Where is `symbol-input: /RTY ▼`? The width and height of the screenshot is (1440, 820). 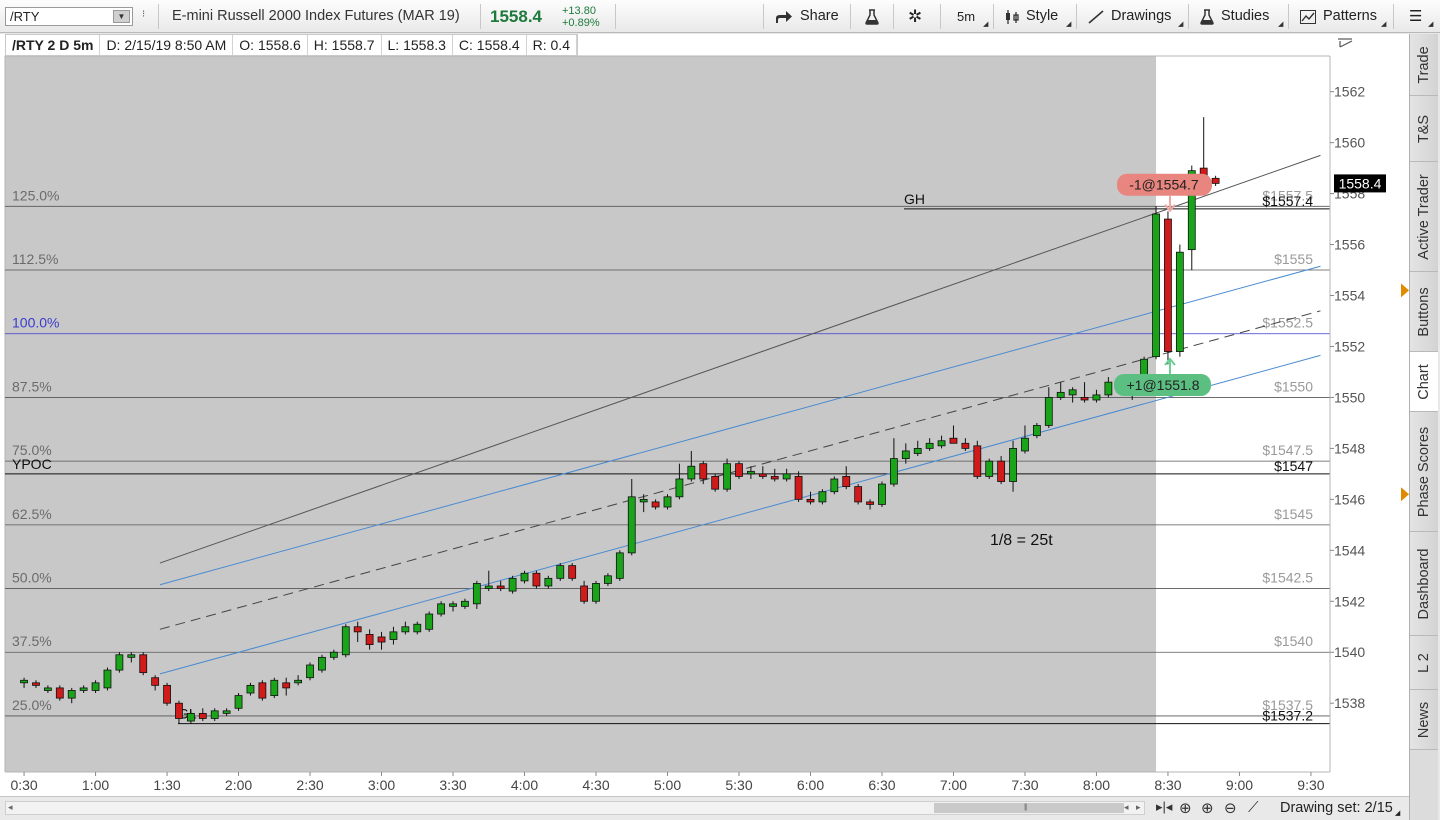
symbol-input: /RTY ▼ is located at coordinates (69, 16).